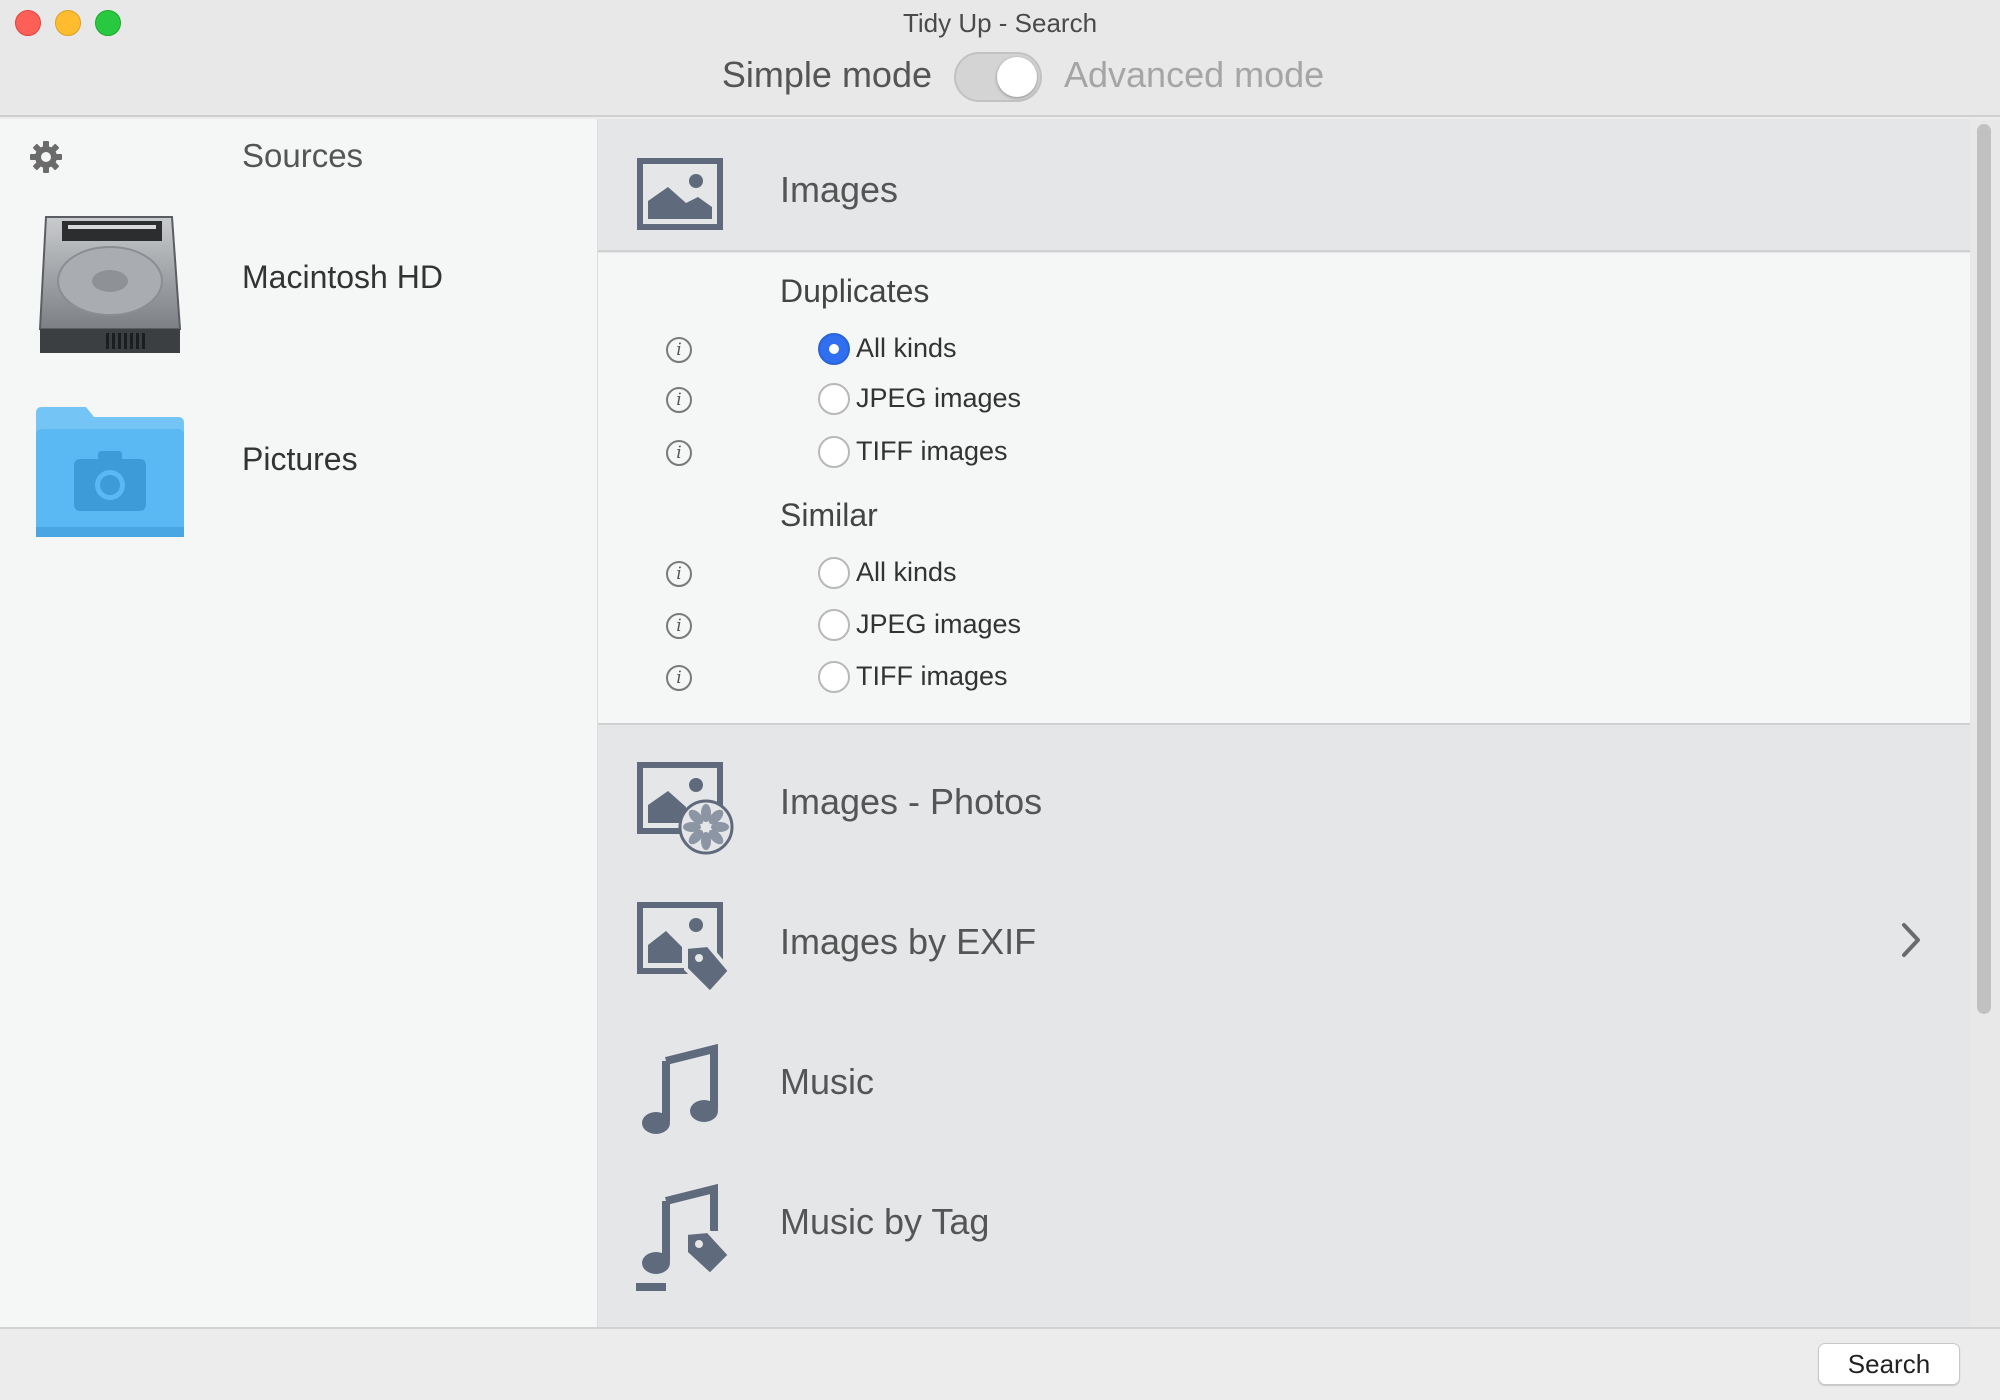 This screenshot has width=2000, height=1400. Describe the element at coordinates (680, 1088) in the screenshot. I see `music-note-icon` at that location.